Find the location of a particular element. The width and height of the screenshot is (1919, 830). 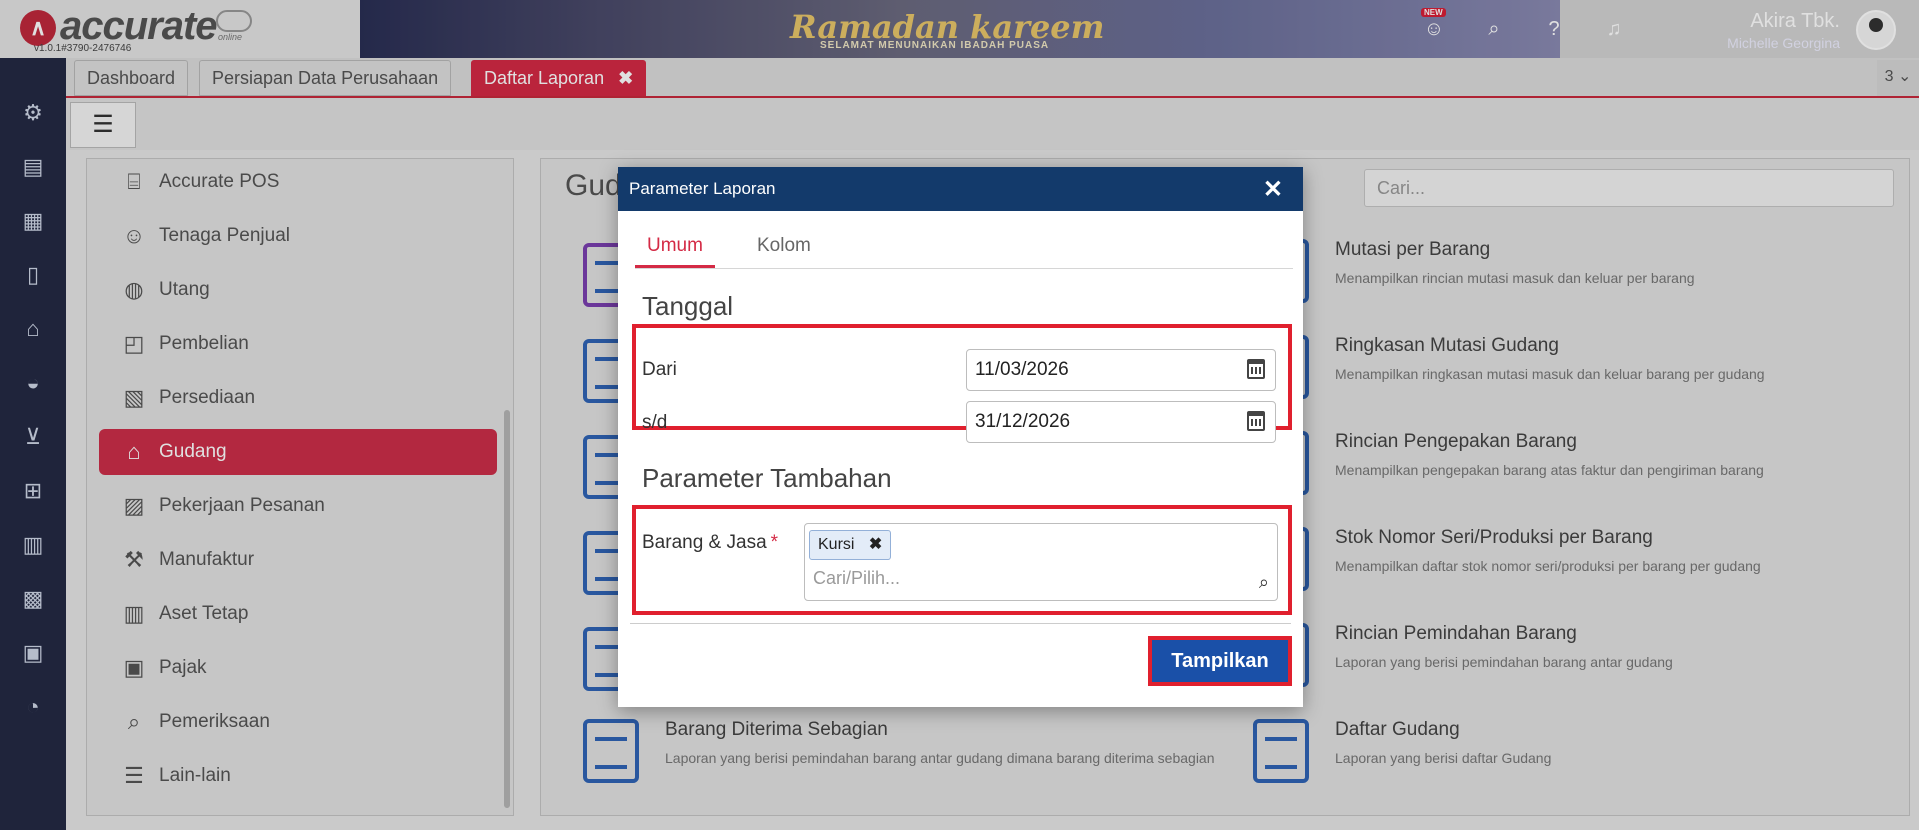

from-date-input: 11/03/2026 is located at coordinates (1121, 370).